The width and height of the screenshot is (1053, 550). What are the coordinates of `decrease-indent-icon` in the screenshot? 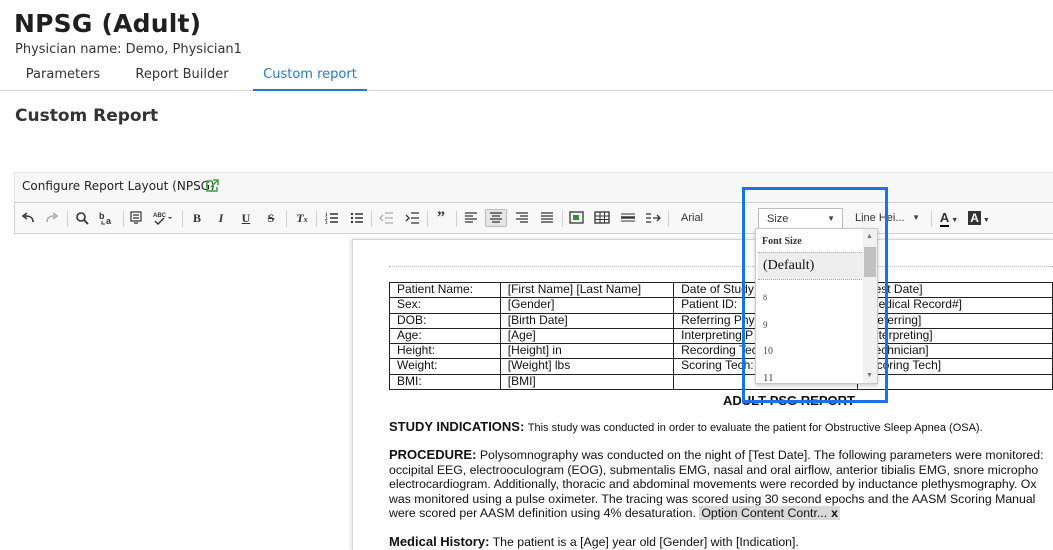 It's located at (386, 218).